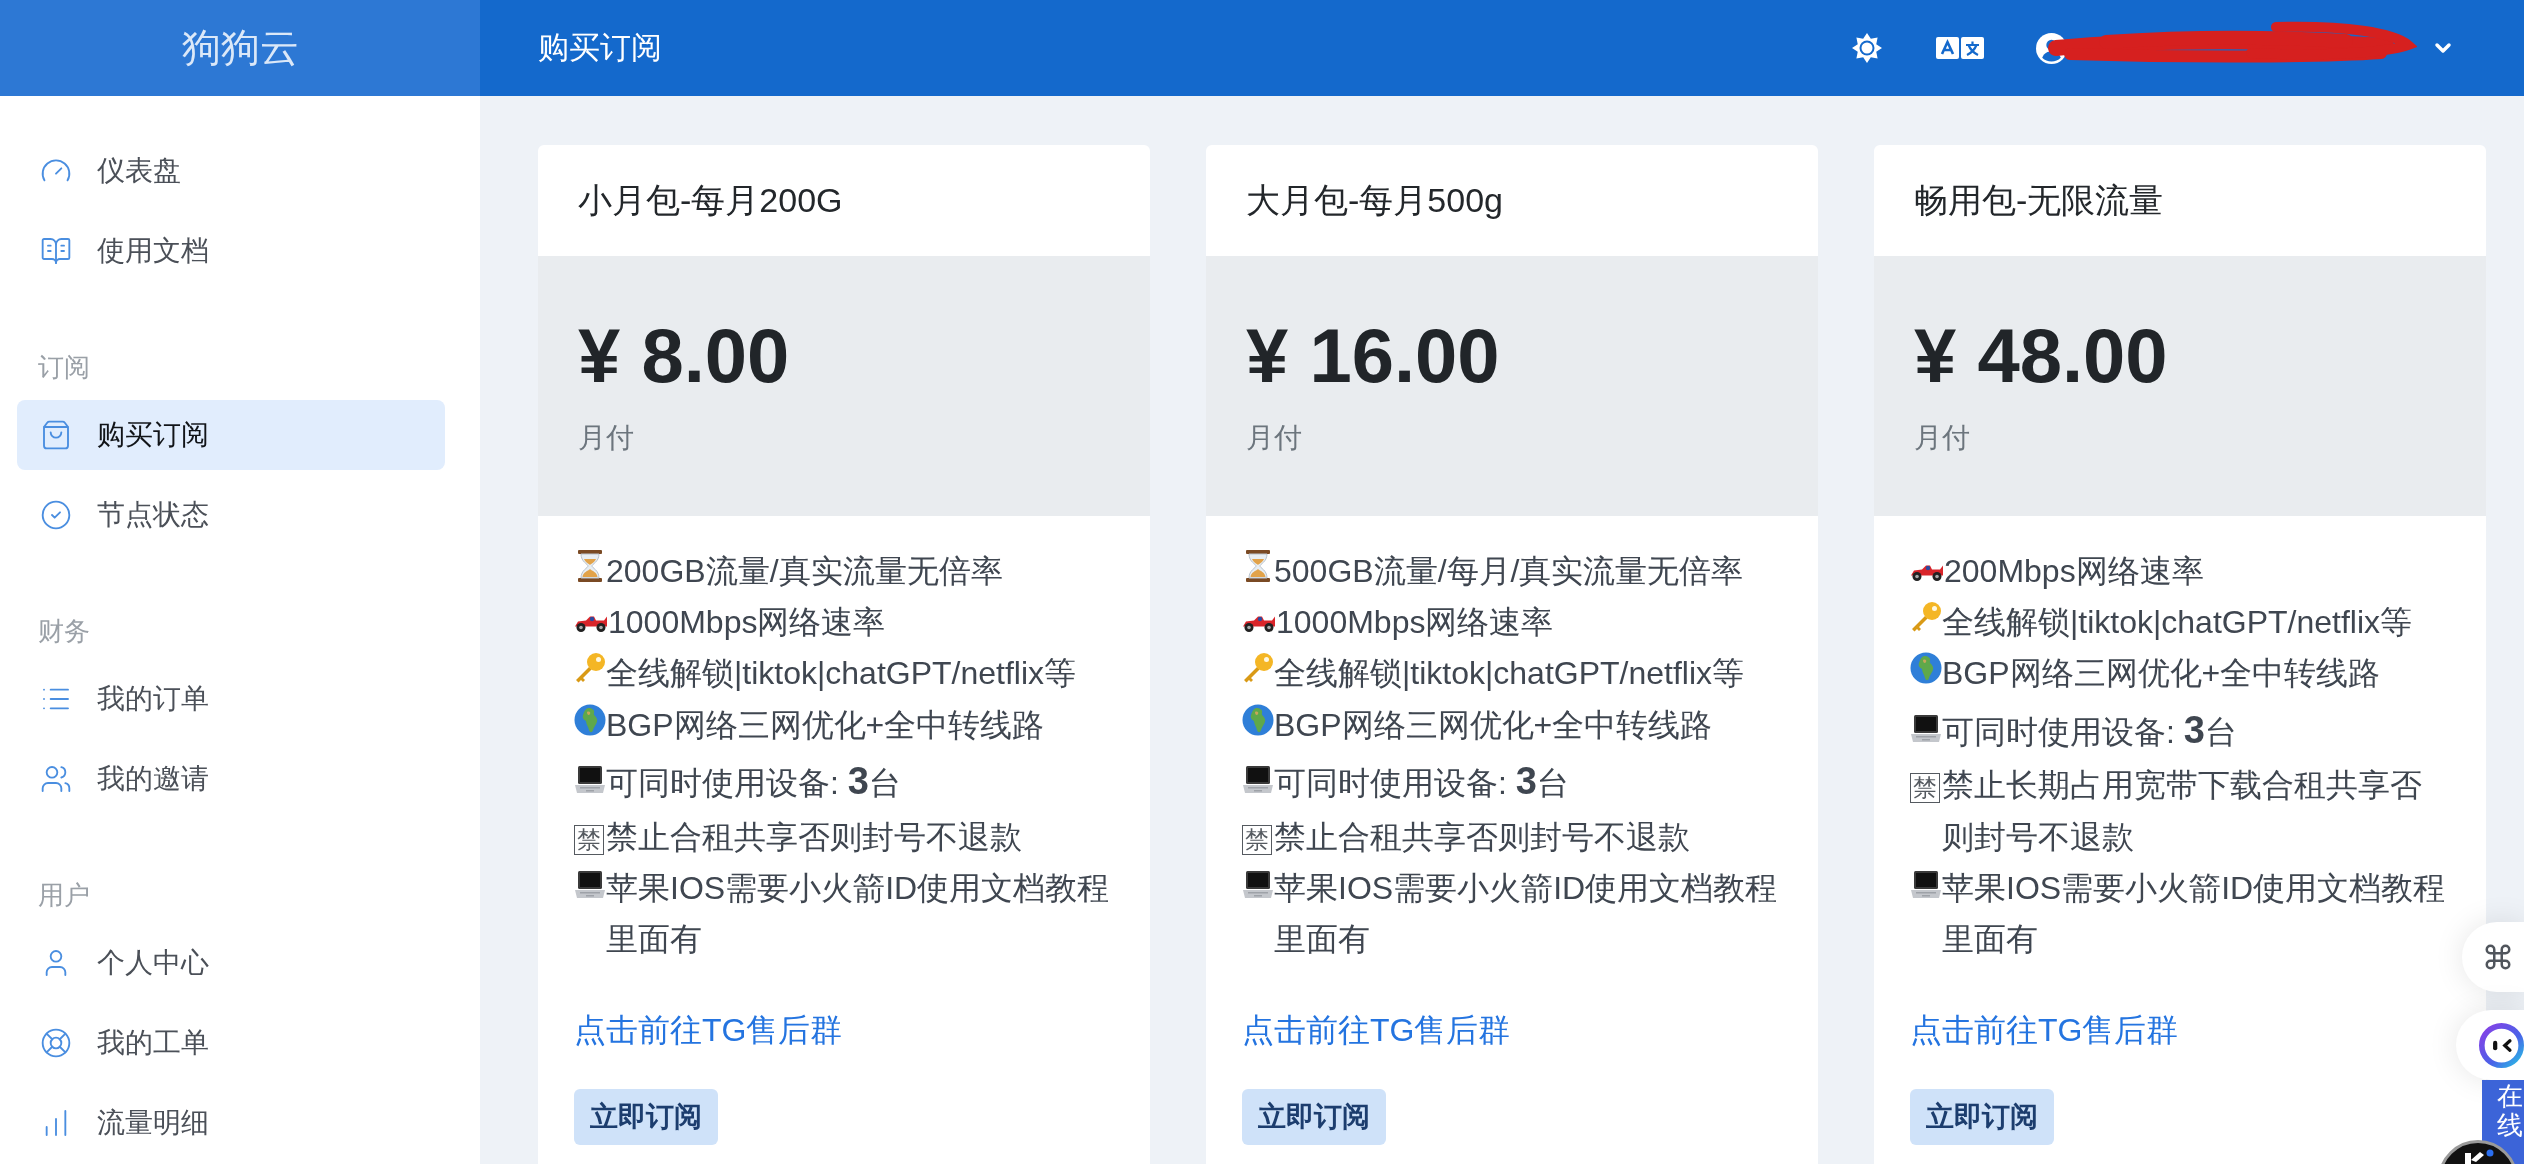  Describe the element at coordinates (1373, 356) in the screenshot. I see `plan-price: ¥ 16.00` at that location.